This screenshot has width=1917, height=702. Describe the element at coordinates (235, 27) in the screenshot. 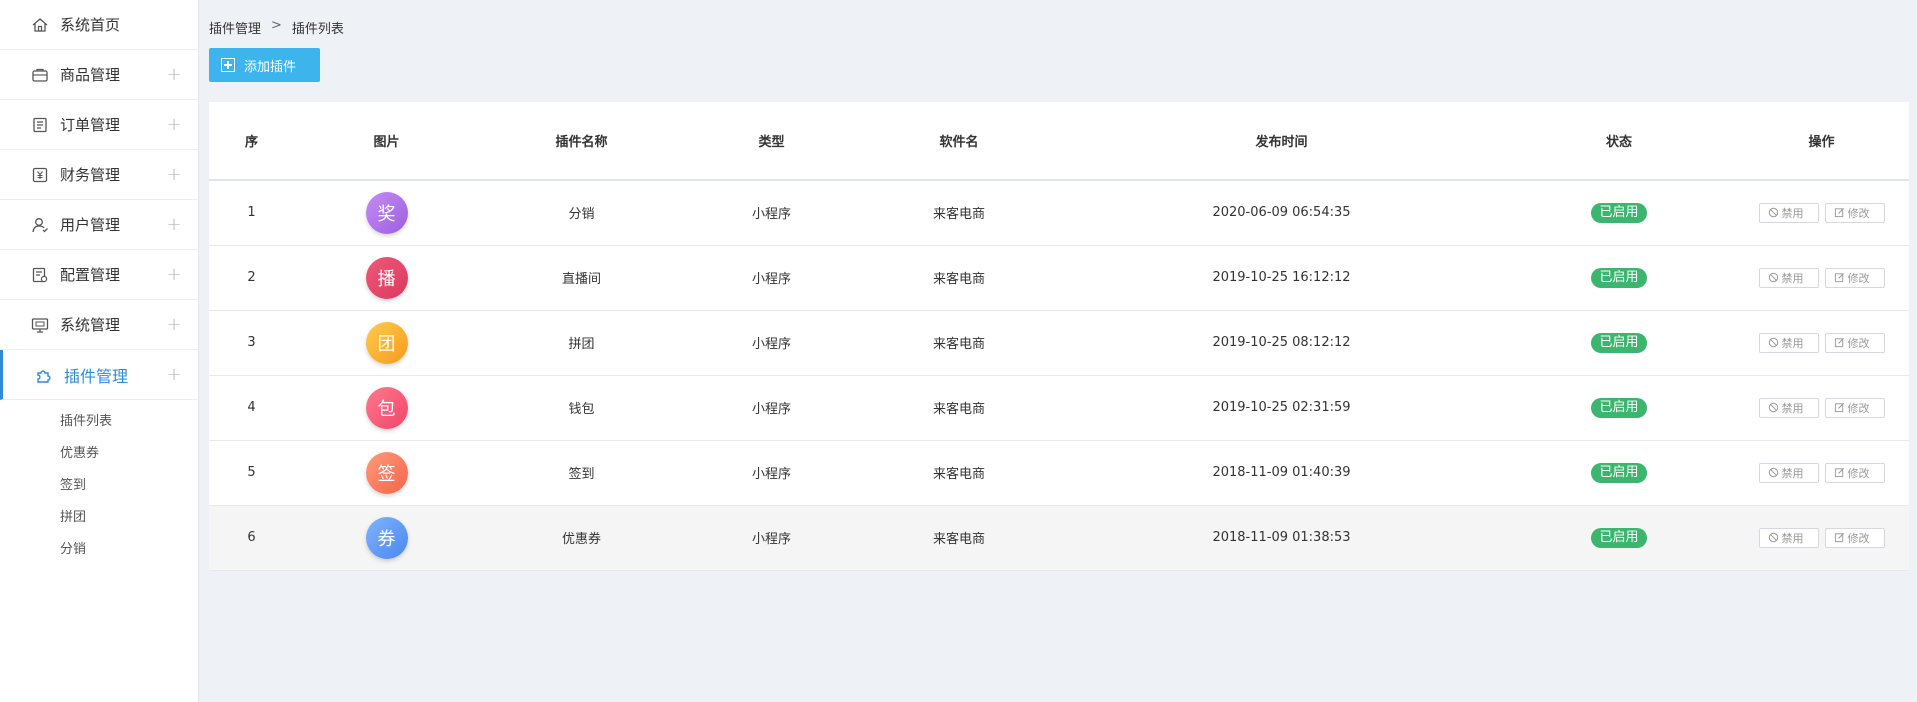

I see `breadcrumb-parent: 插件管理` at that location.